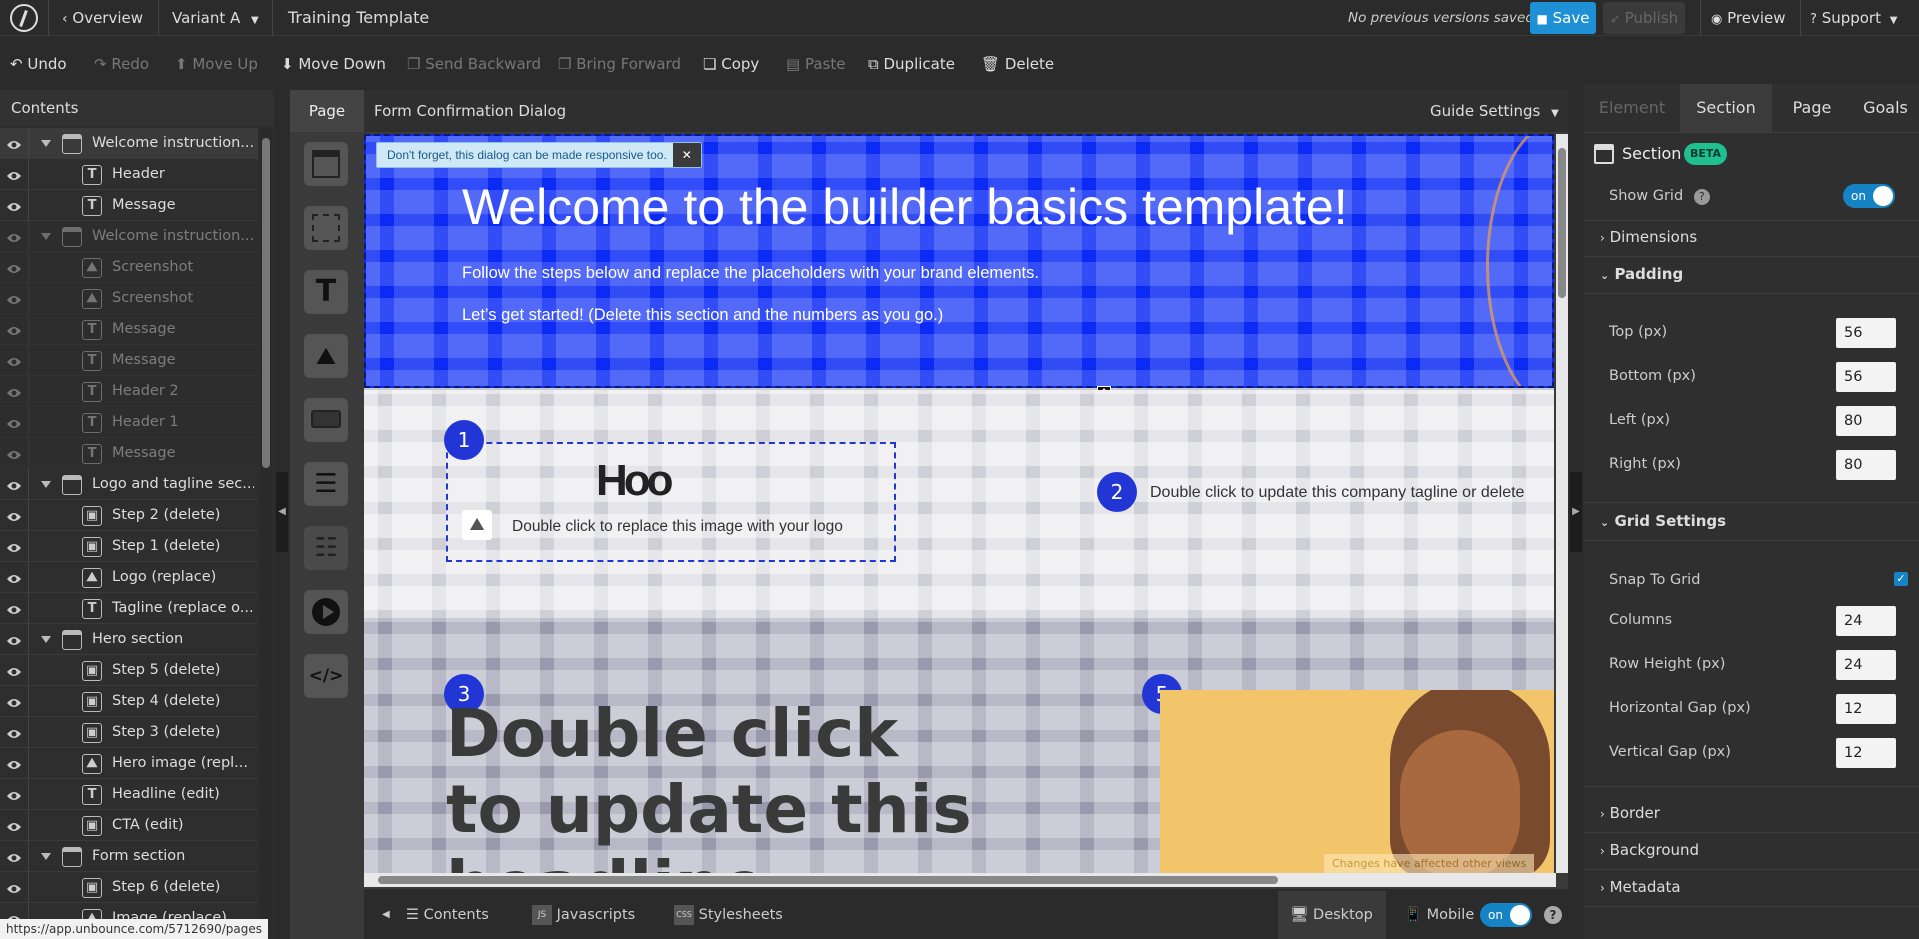 The width and height of the screenshot is (1919, 939). What do you see at coordinates (129, 825) in the screenshot?
I see `contents-item-row: ▣ CTA (edit)` at bounding box center [129, 825].